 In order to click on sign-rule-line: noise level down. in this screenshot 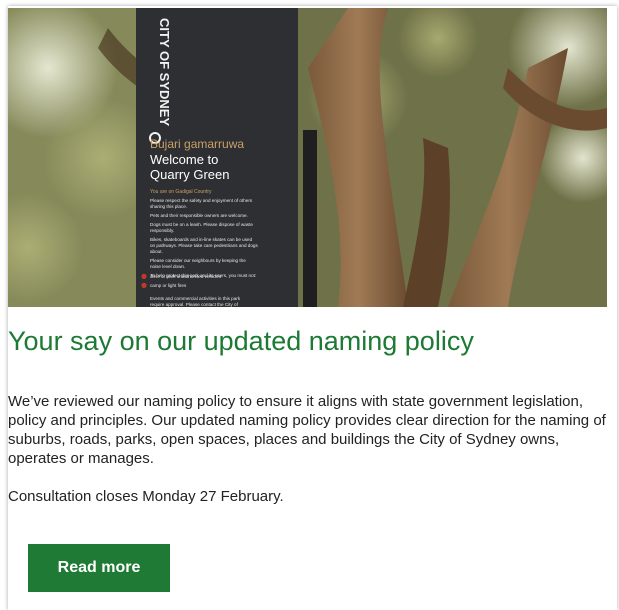, I will do `click(167, 266)`.